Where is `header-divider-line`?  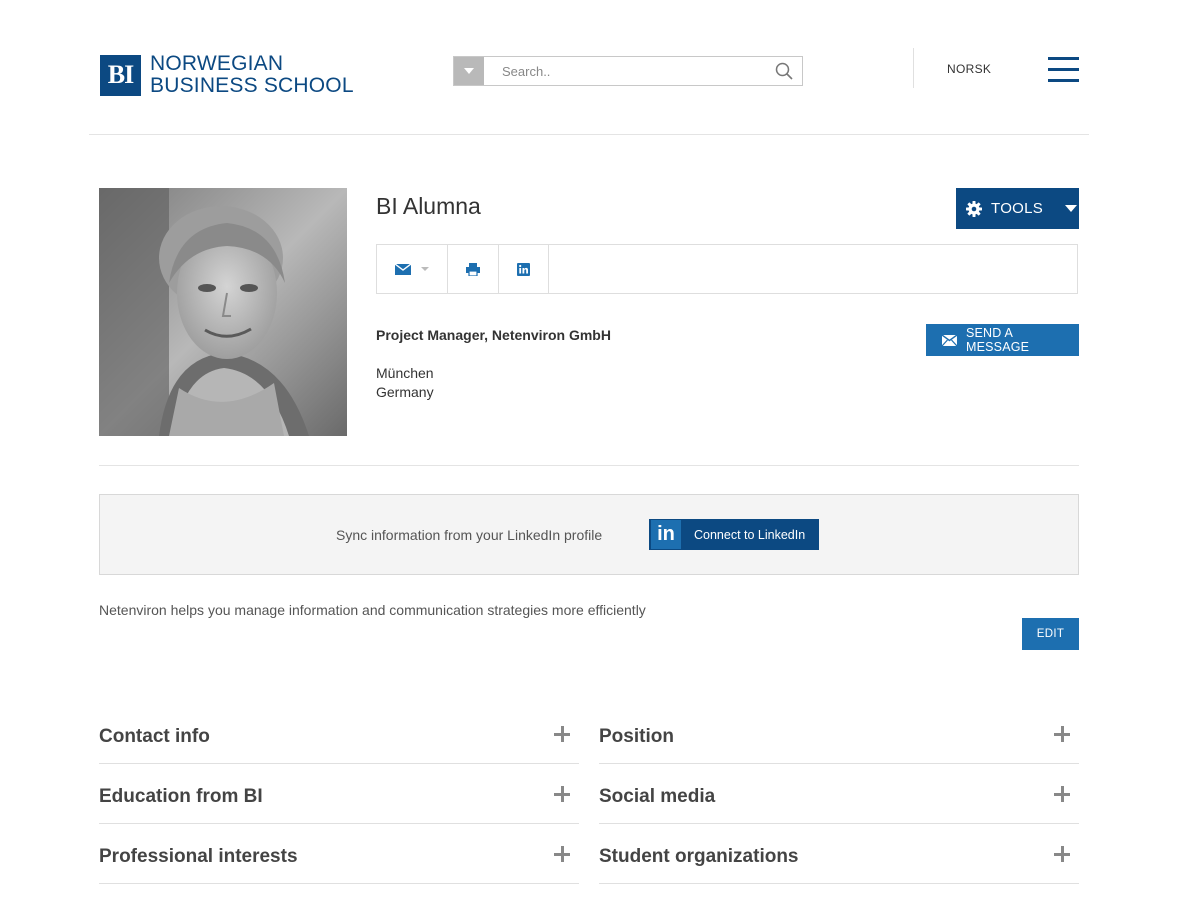
header-divider-line is located at coordinates (589, 134).